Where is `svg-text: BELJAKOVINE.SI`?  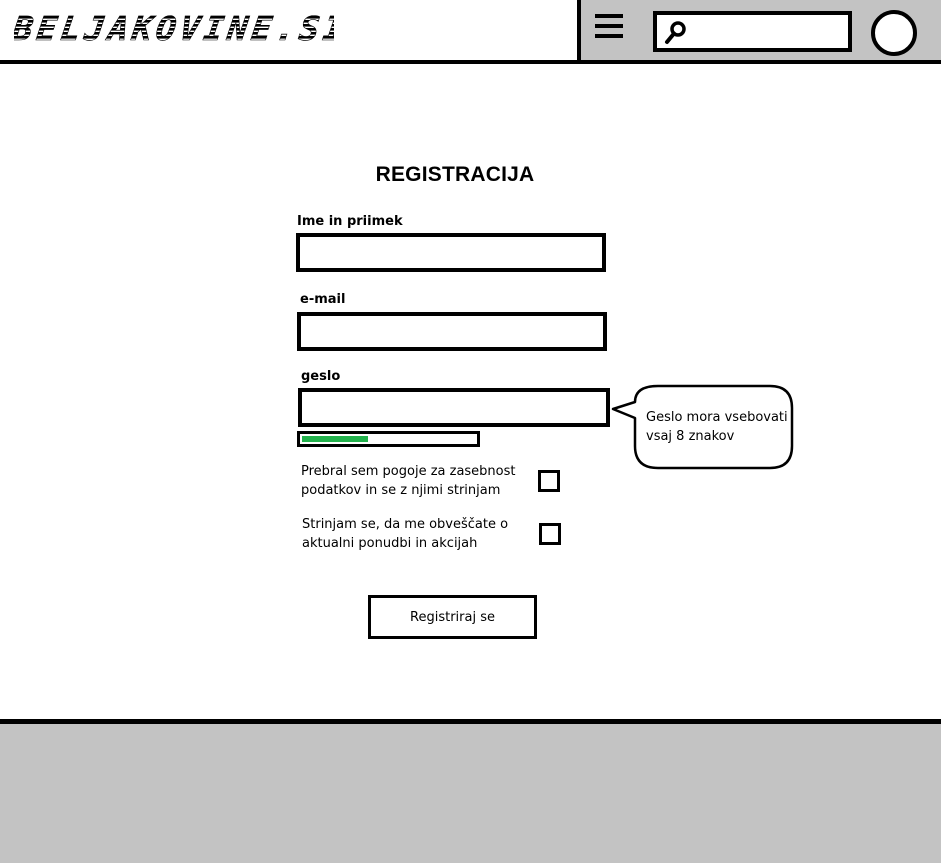 svg-text: BELJAKOVINE.SI is located at coordinates (174, 28).